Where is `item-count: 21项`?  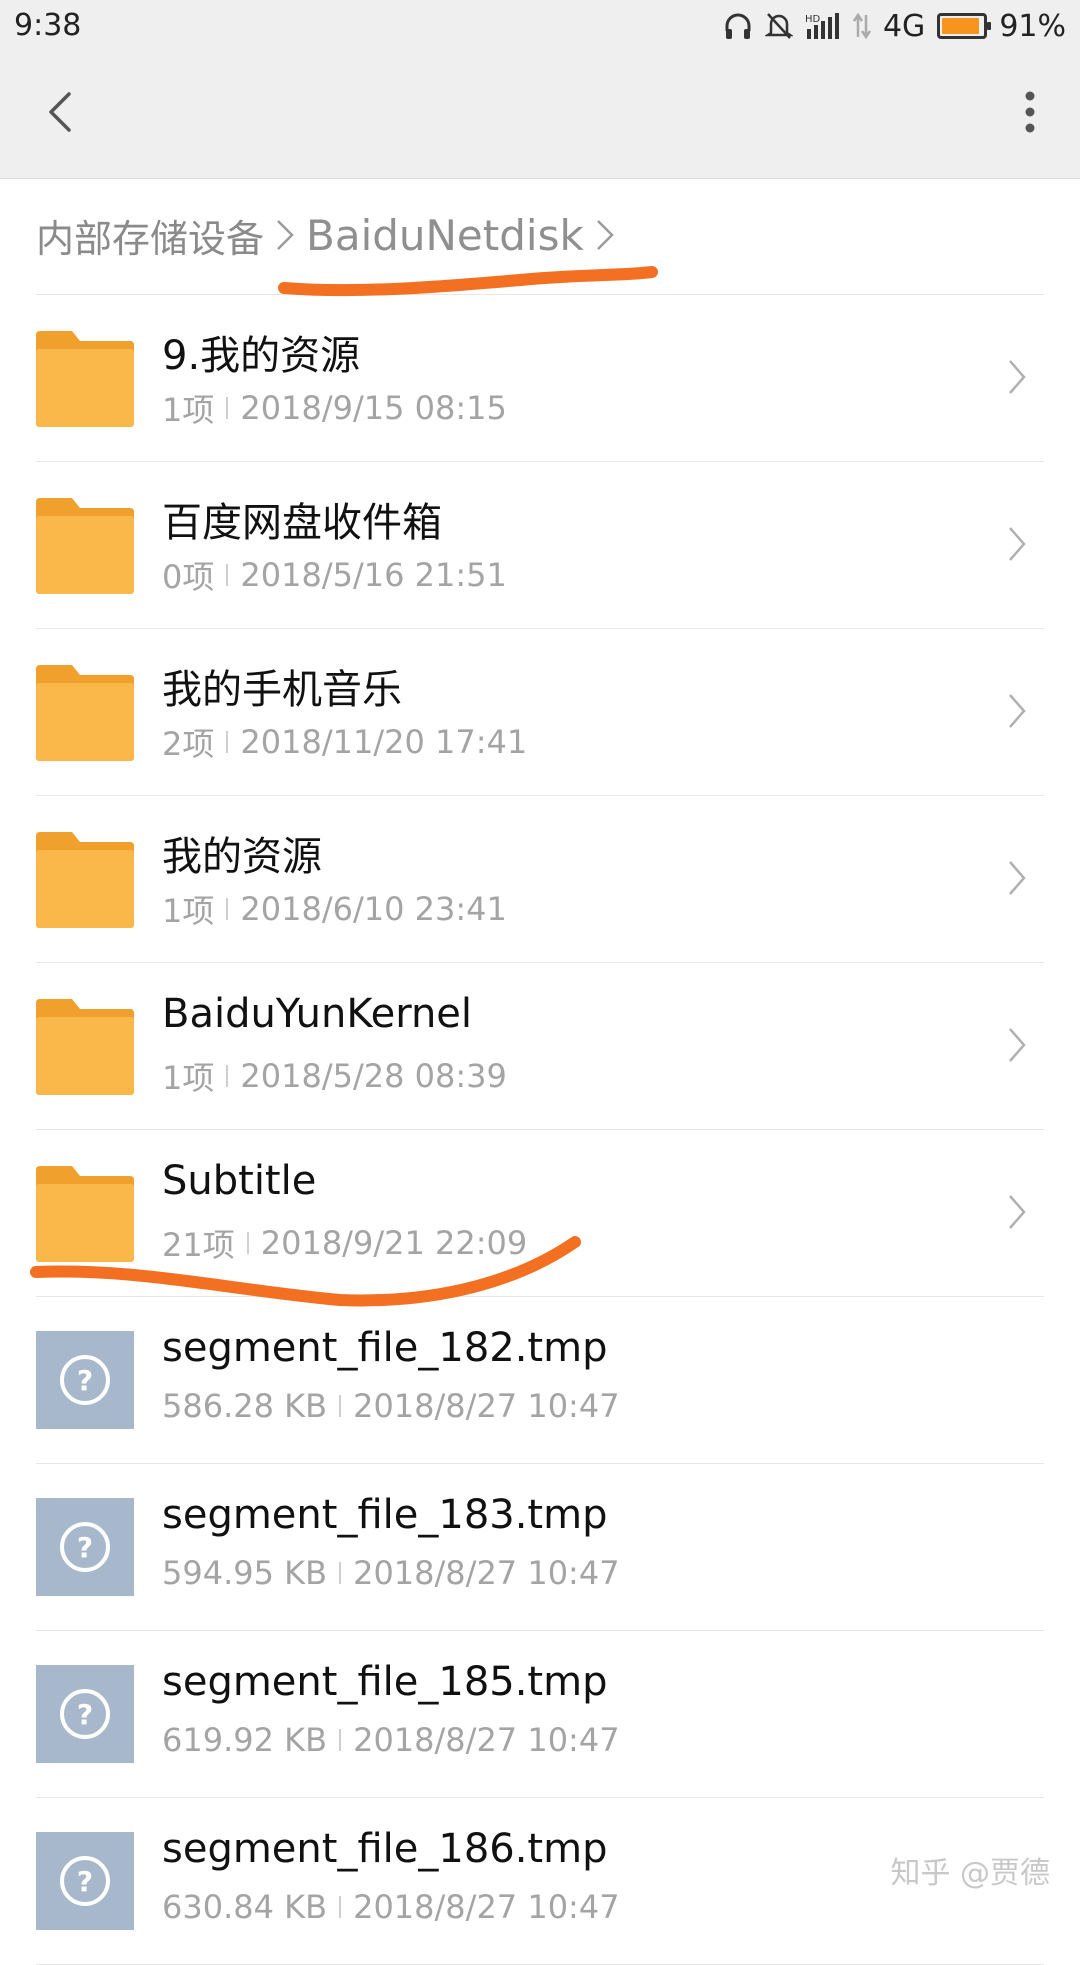 item-count: 21项 is located at coordinates (198, 1245).